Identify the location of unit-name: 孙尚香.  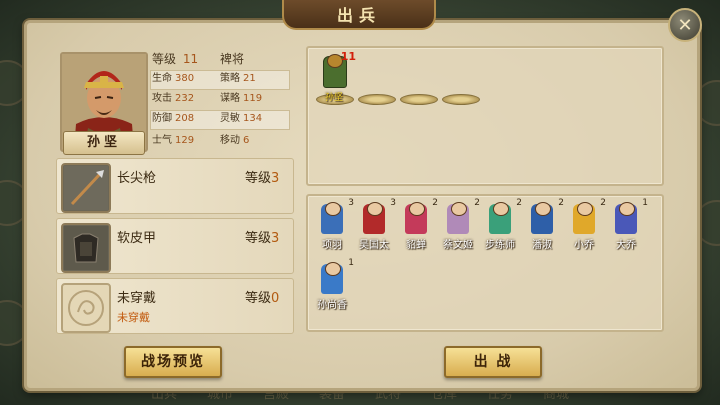
(332, 305).